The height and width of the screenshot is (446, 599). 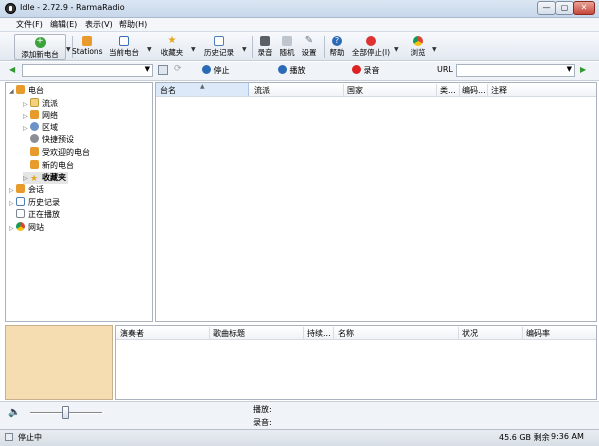 I want to click on random-button: 随机, so click(x=287, y=47).